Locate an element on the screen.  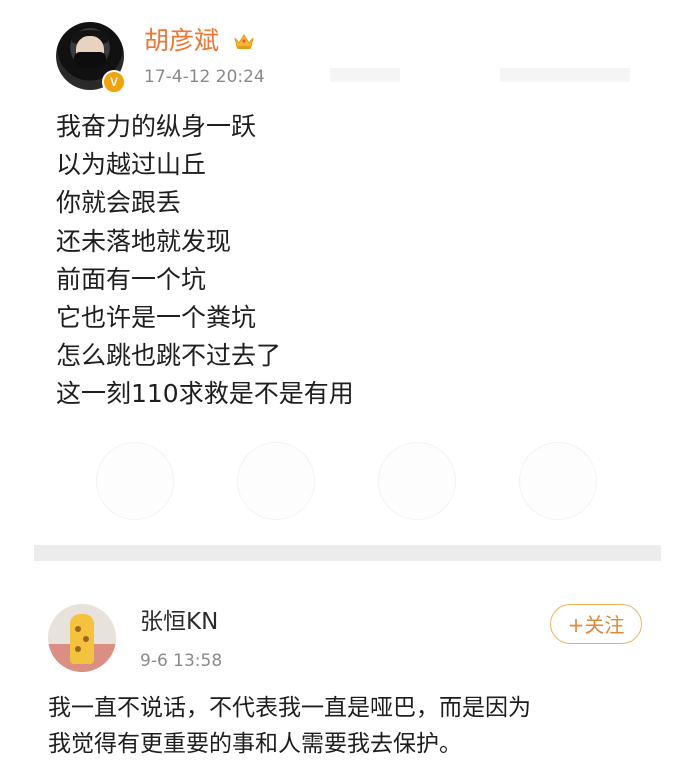
post-line: 我奋力的纵身一跃 is located at coordinates (156, 126).